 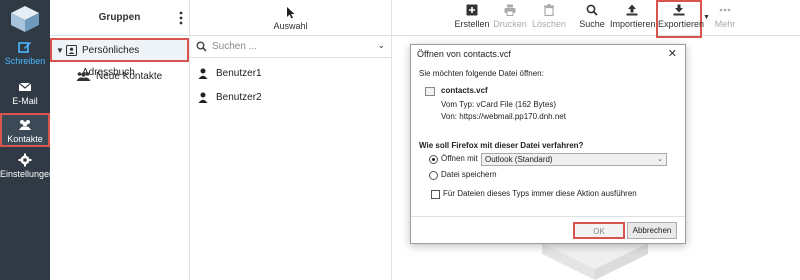 What do you see at coordinates (549, 10) in the screenshot?
I see `trash-icon` at bounding box center [549, 10].